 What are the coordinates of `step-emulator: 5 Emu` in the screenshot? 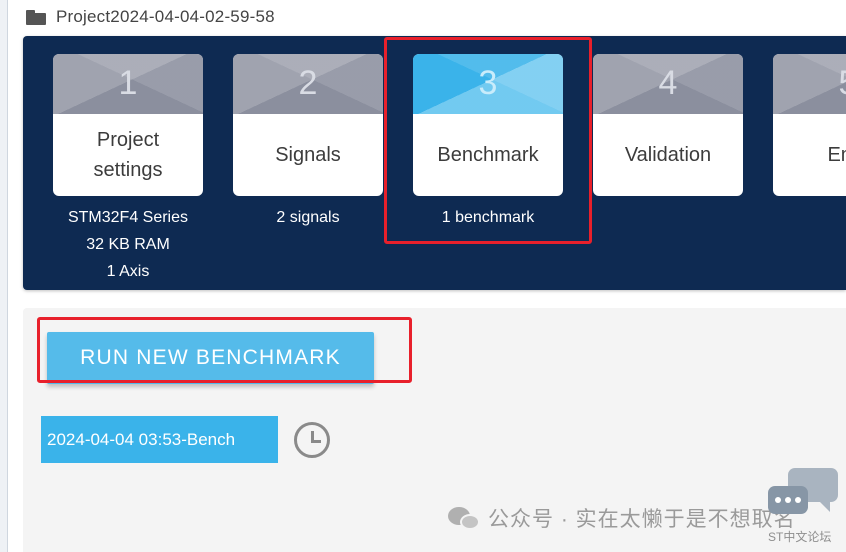 It's located at (809, 125).